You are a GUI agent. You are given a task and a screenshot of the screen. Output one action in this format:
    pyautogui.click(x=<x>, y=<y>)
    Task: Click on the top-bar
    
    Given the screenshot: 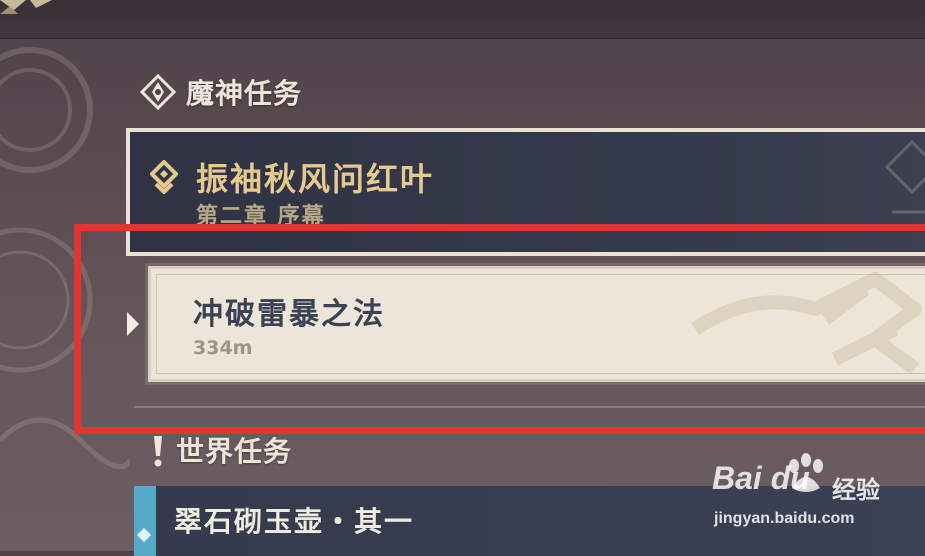 What is the action you would take?
    pyautogui.click(x=462, y=19)
    